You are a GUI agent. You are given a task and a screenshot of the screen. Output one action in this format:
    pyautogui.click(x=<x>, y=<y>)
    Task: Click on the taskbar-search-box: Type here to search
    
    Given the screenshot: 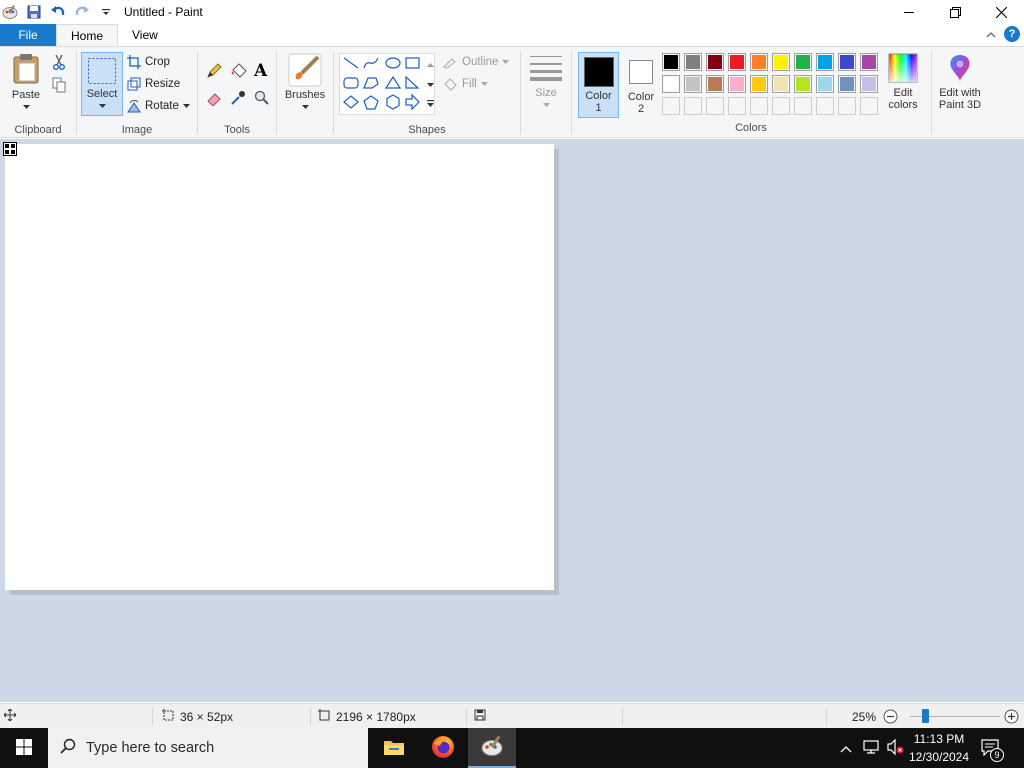 What is the action you would take?
    pyautogui.click(x=208, y=748)
    